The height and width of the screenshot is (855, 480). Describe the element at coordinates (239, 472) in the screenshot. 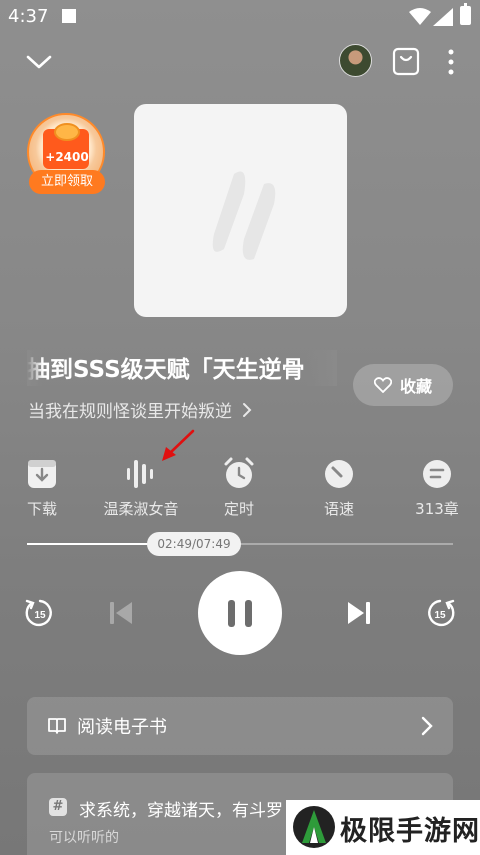

I see `alarm-clock-icon` at that location.